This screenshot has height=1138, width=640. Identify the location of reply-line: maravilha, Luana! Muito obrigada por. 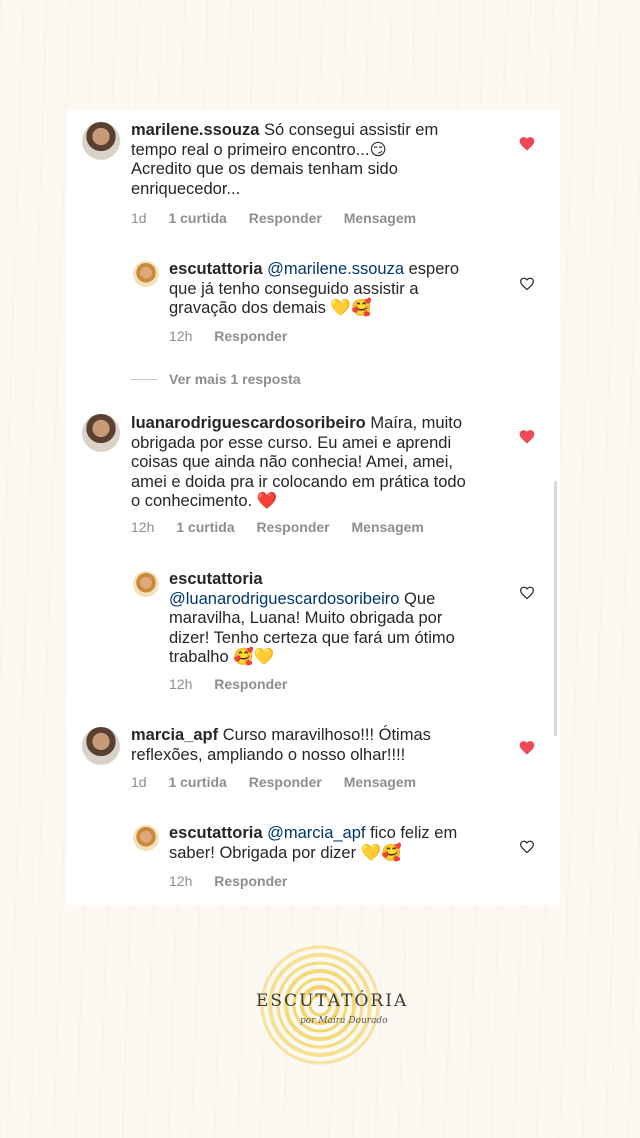
(306, 618).